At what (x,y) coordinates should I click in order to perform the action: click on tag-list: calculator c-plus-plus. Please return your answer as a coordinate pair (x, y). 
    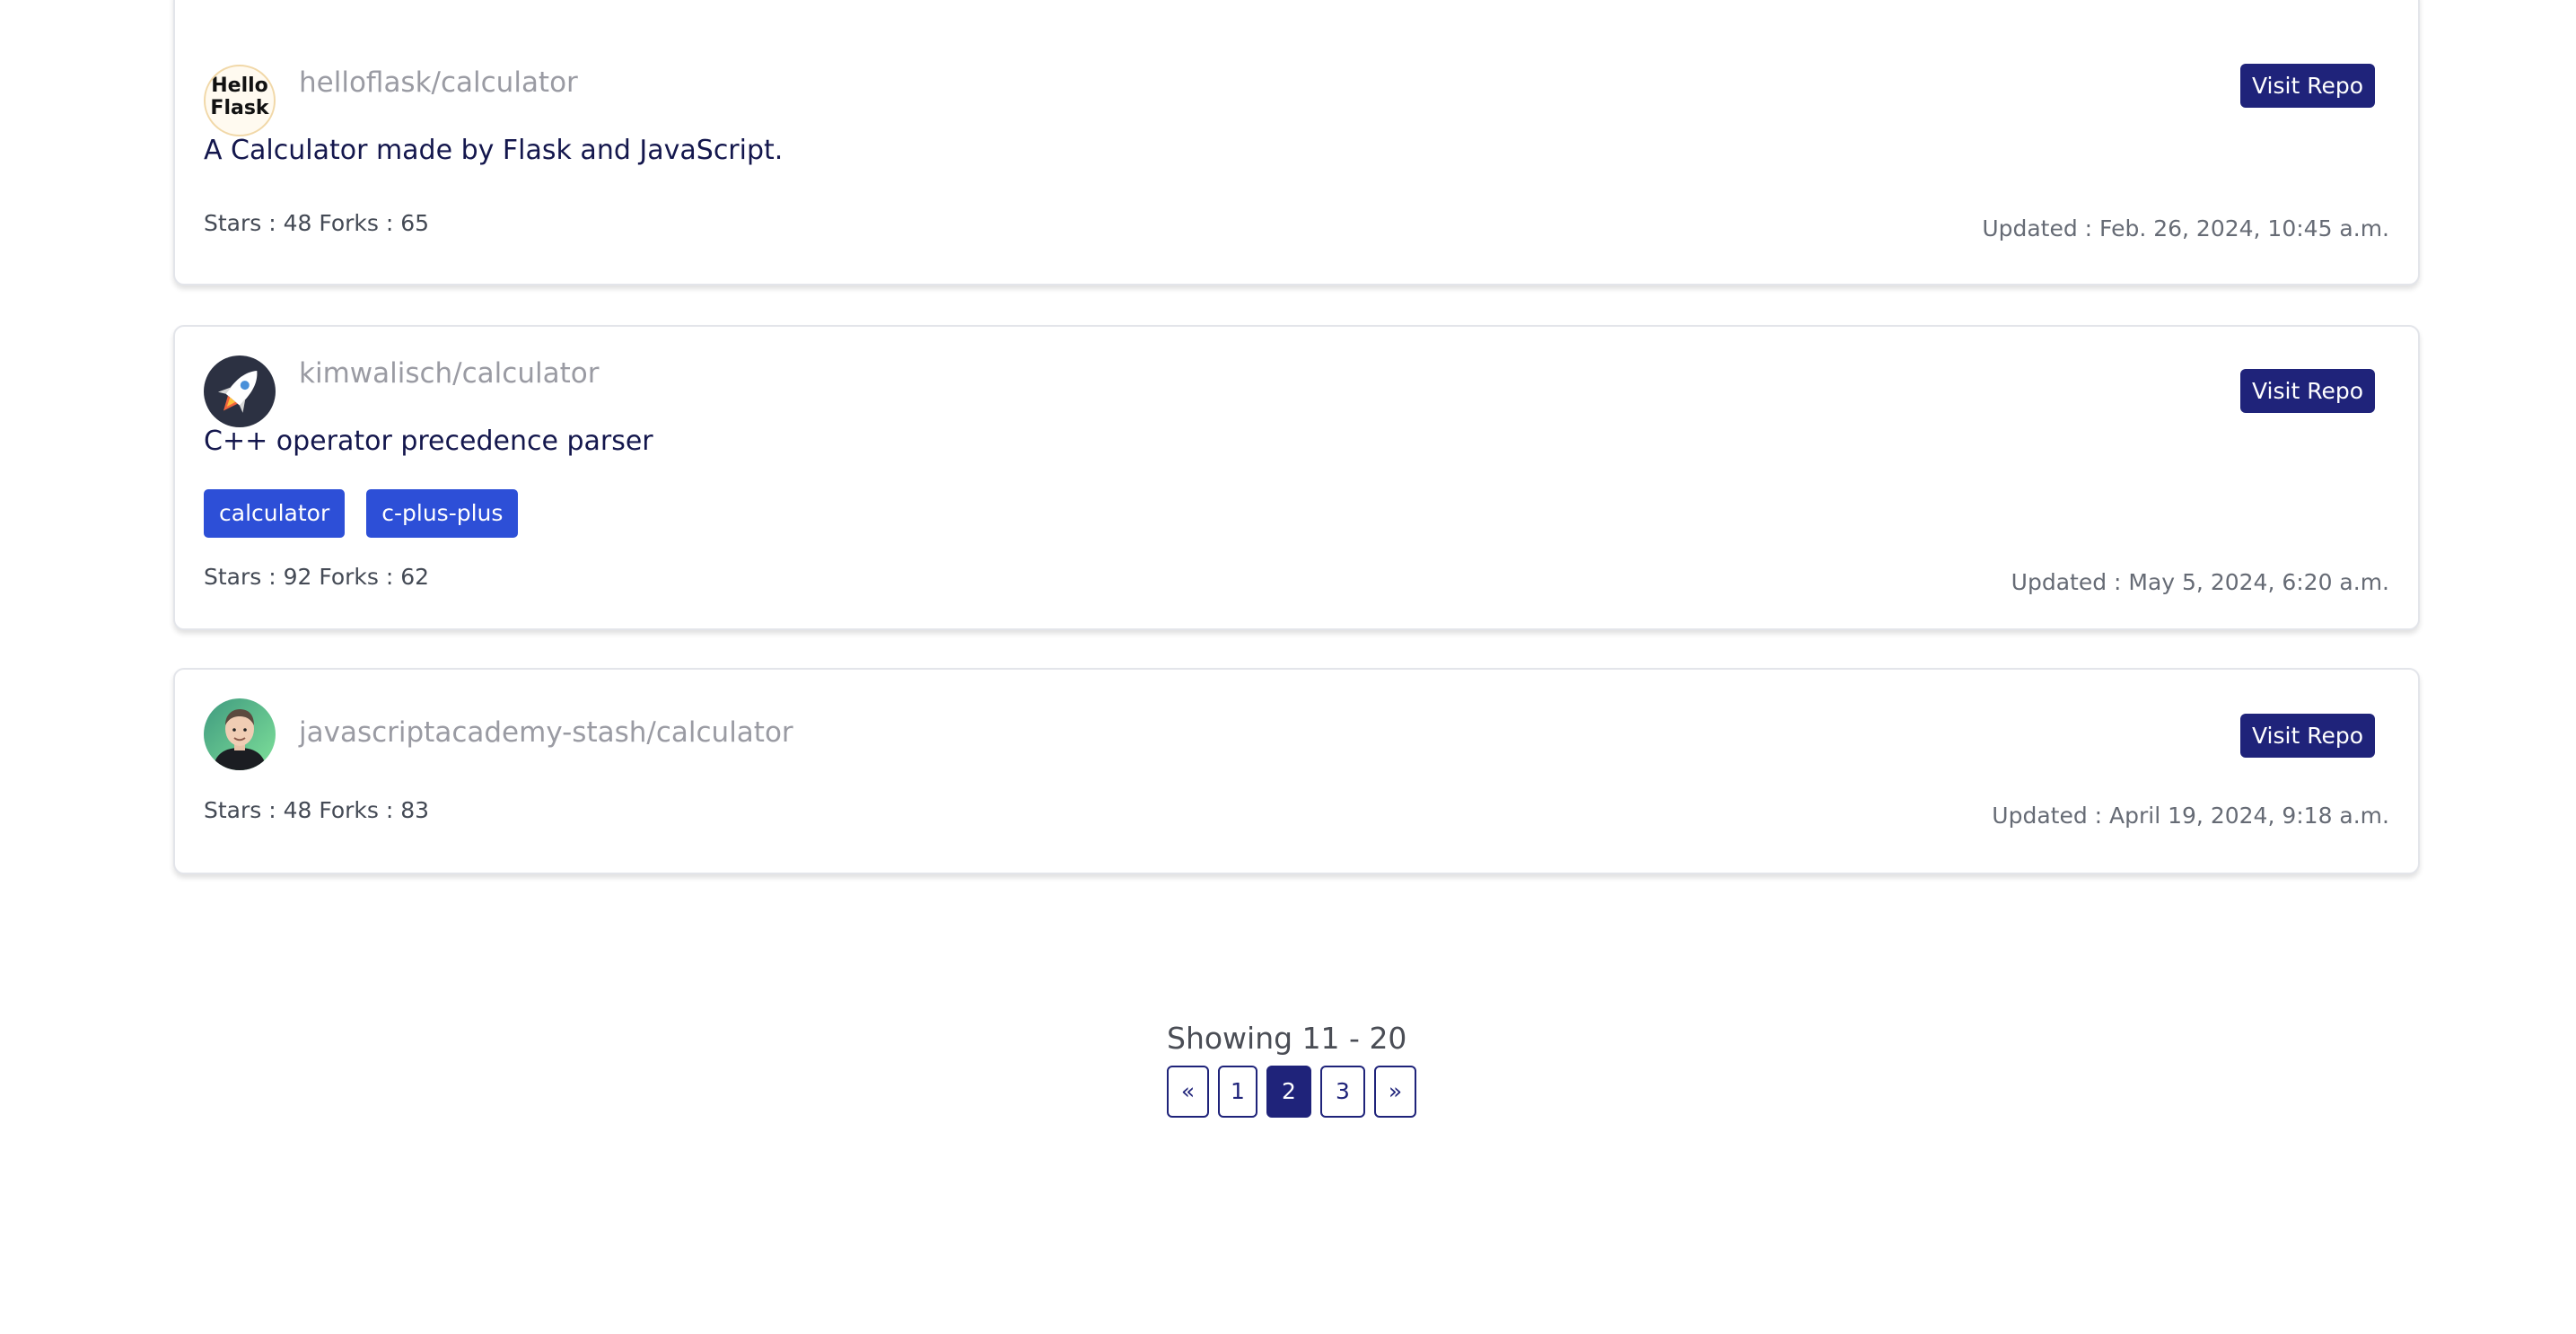
    Looking at the image, I should click on (361, 513).